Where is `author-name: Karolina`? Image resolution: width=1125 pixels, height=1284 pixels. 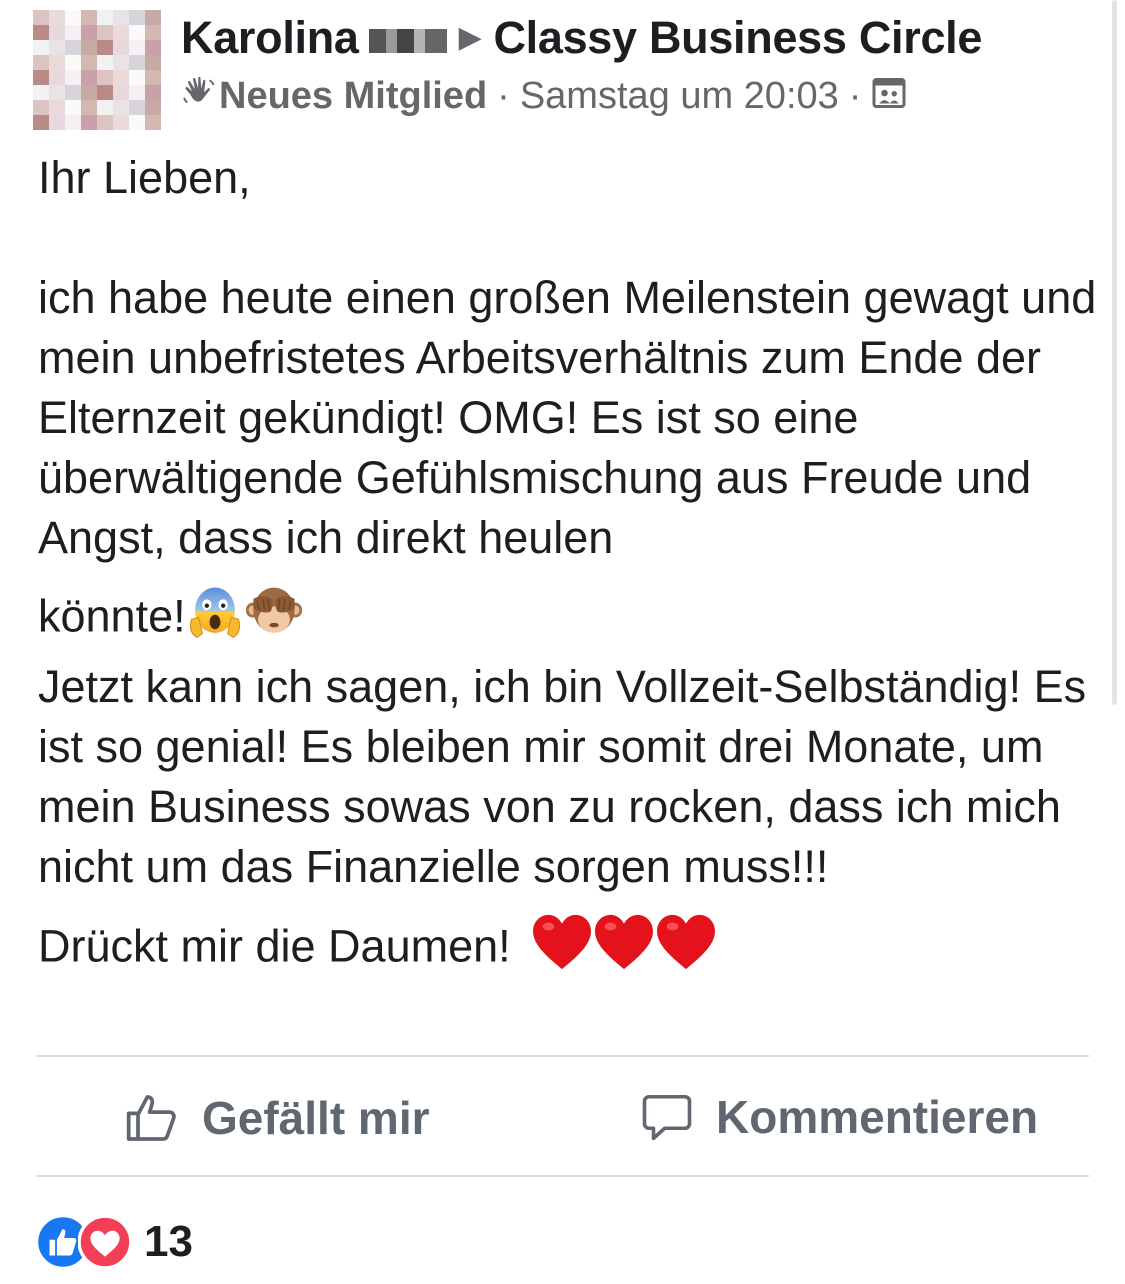 author-name: Karolina is located at coordinates (270, 37).